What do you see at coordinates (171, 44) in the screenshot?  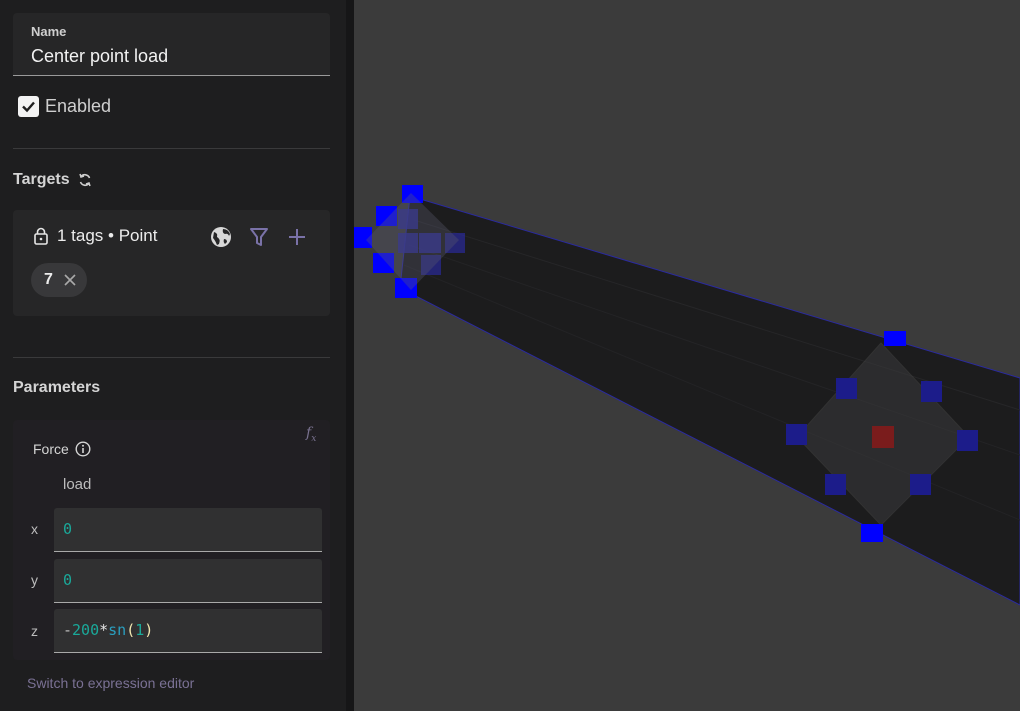 I see `name-field: Name Center point load` at bounding box center [171, 44].